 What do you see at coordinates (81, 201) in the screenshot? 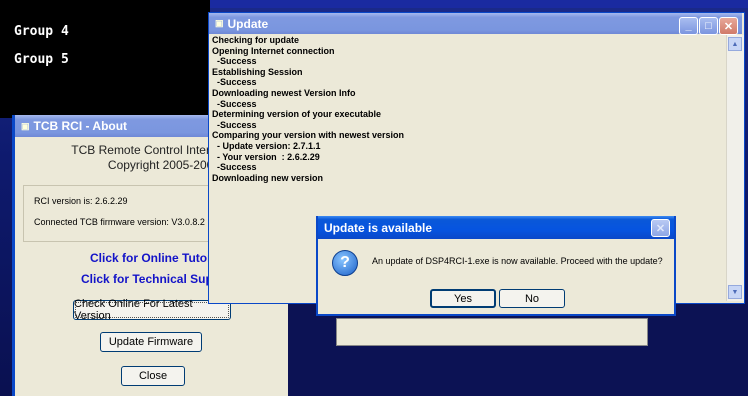
I see `rci-version: RCI version is: 2.6.2.29` at bounding box center [81, 201].